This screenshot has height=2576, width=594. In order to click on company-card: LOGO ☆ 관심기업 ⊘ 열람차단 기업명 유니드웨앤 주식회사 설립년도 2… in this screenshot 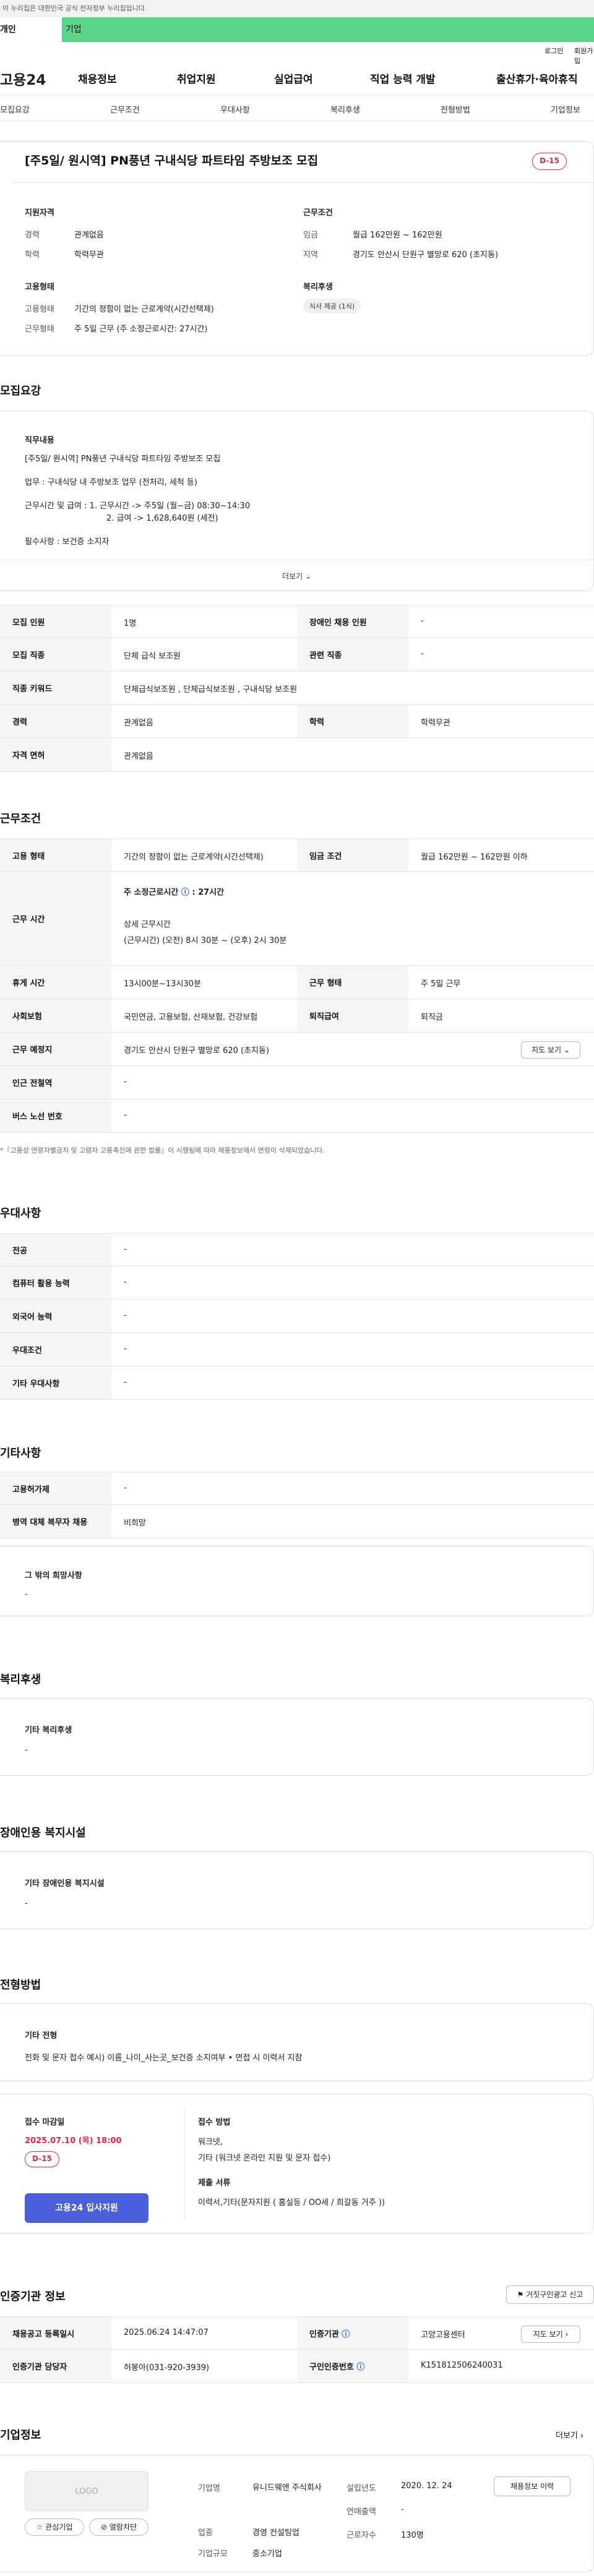, I will do `click(297, 2513)`.